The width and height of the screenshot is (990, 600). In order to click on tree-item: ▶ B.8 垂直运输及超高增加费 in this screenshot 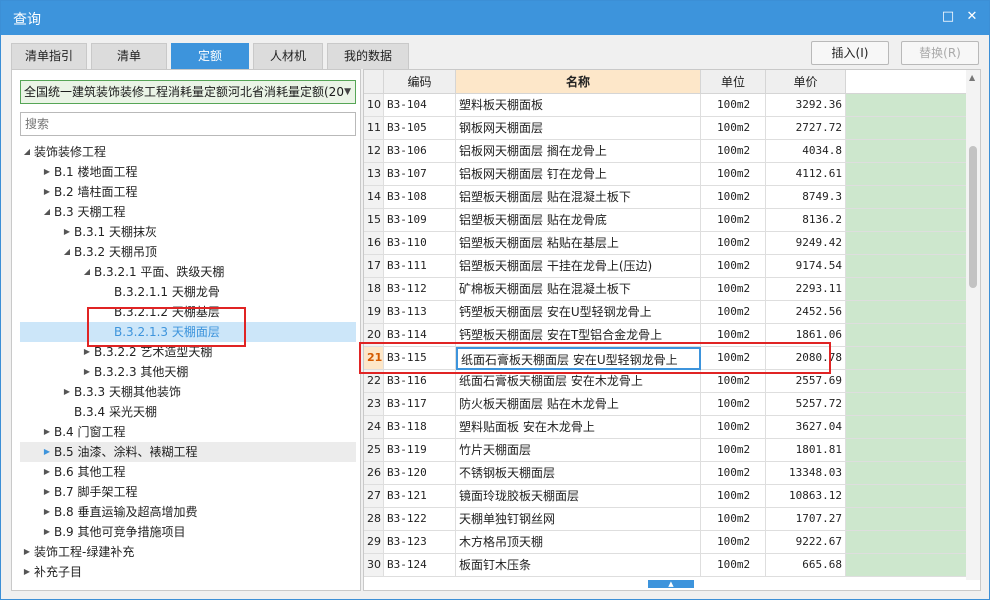, I will do `click(188, 512)`.